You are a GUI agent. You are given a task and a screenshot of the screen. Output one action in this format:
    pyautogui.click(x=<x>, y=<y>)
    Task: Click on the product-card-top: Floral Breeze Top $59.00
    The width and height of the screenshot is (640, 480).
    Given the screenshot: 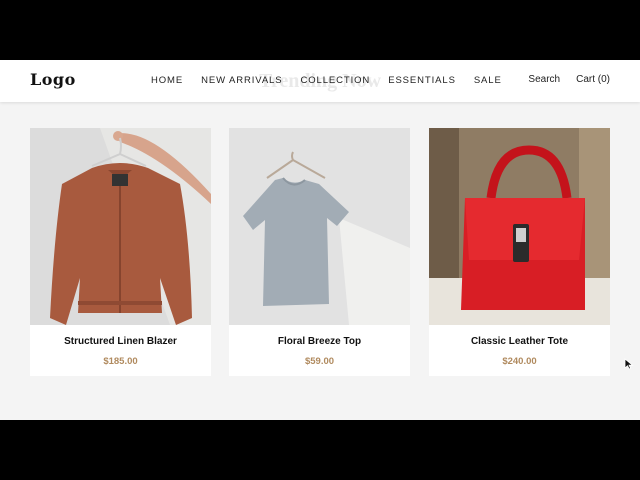 What is the action you would take?
    pyautogui.click(x=319, y=252)
    